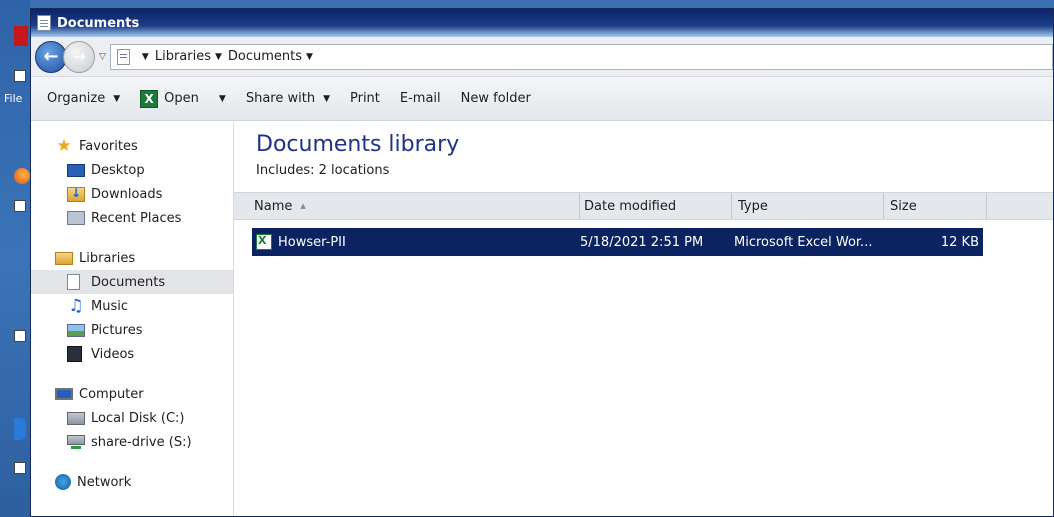 Image resolution: width=1054 pixels, height=517 pixels. Describe the element at coordinates (303, 206) in the screenshot. I see `sort-ascending-icon: ▲` at that location.